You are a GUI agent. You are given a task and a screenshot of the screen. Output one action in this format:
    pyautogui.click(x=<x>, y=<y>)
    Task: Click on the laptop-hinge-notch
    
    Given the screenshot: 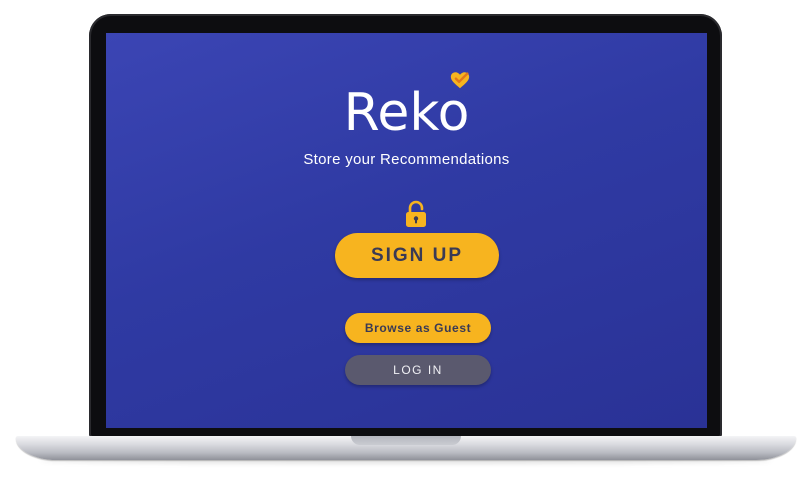 What is the action you would take?
    pyautogui.click(x=406, y=440)
    